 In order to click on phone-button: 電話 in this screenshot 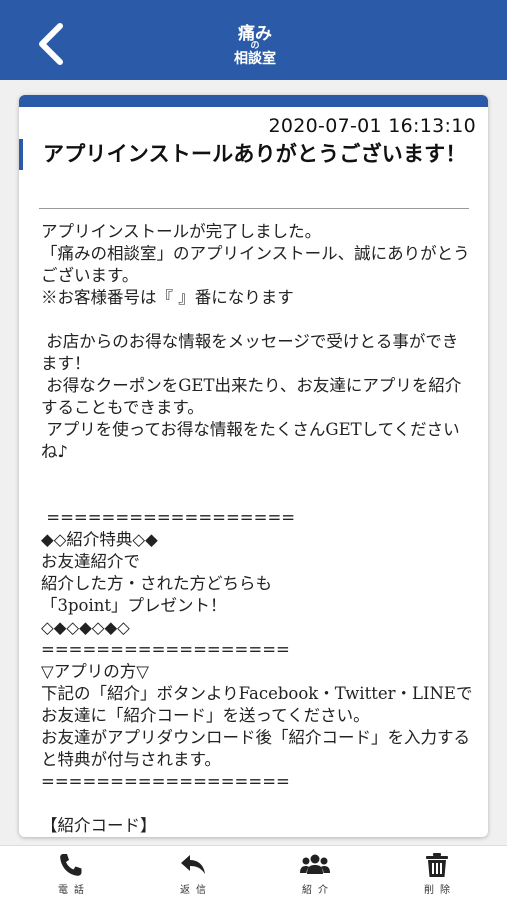, I will do `click(71, 874)`.